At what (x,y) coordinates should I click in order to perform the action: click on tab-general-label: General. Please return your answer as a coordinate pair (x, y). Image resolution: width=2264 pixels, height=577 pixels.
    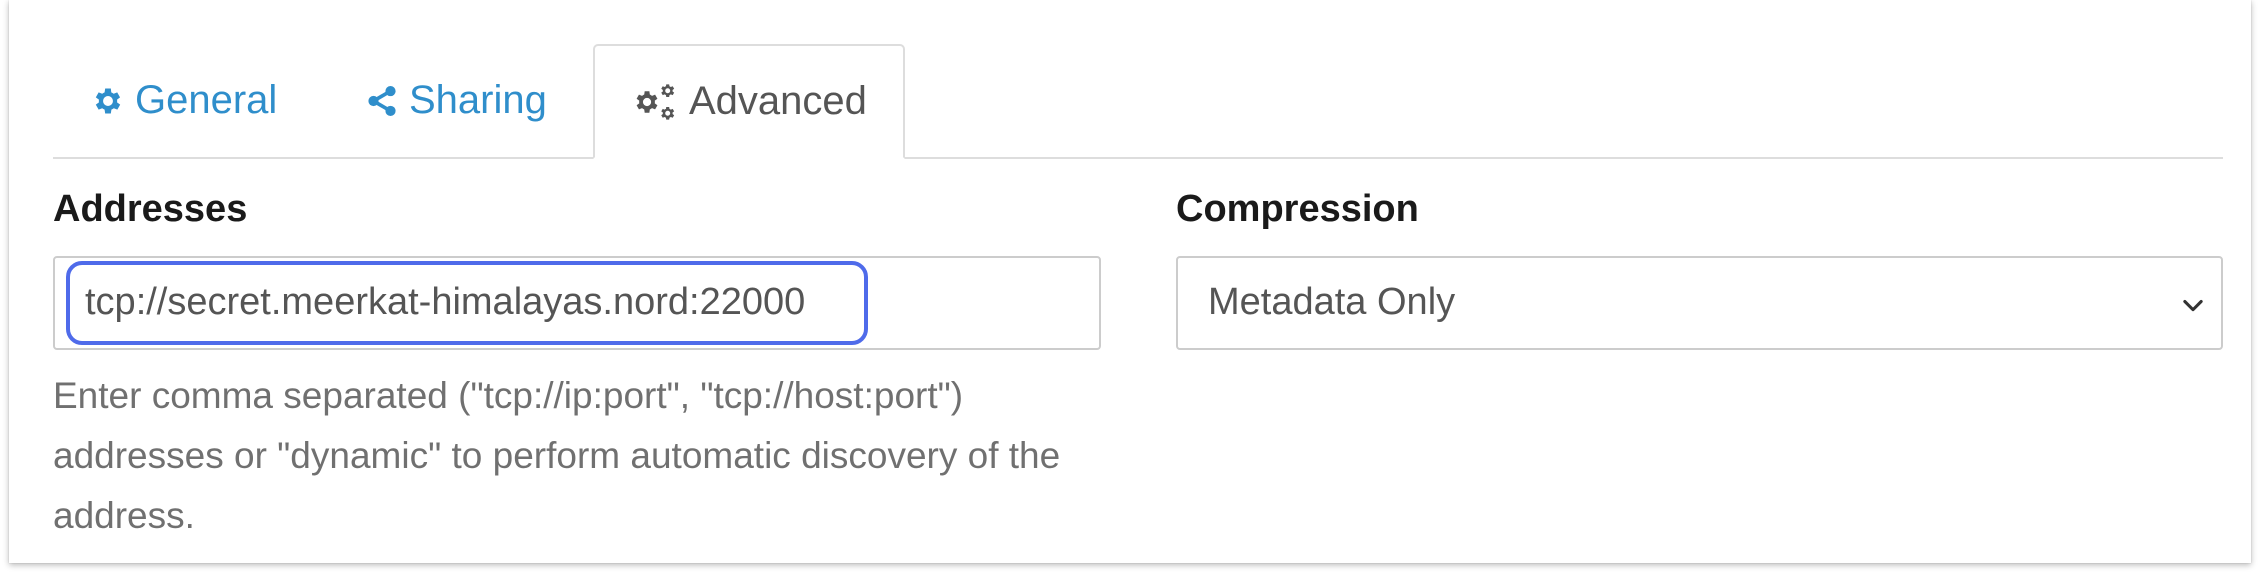
    Looking at the image, I should click on (206, 100).